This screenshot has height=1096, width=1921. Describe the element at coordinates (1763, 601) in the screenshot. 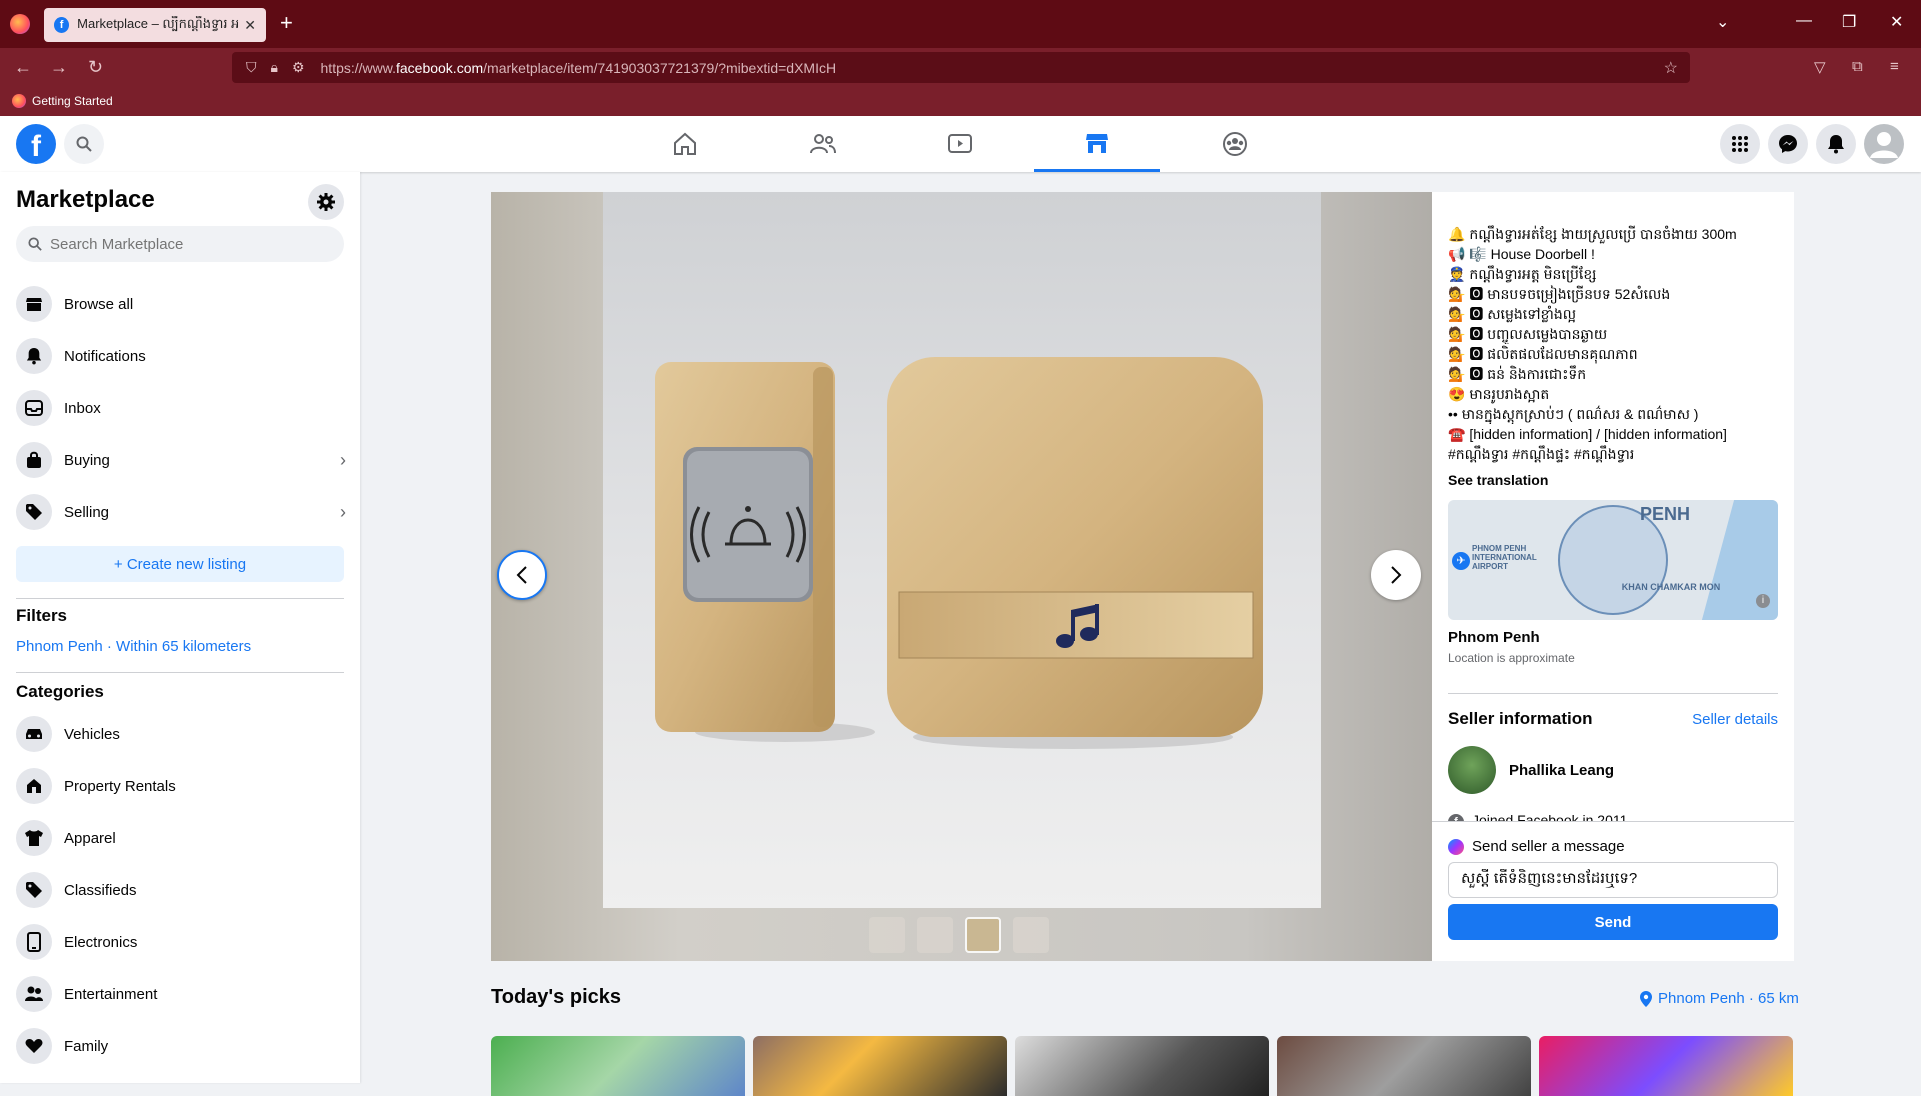

I see `info-icon: i` at that location.